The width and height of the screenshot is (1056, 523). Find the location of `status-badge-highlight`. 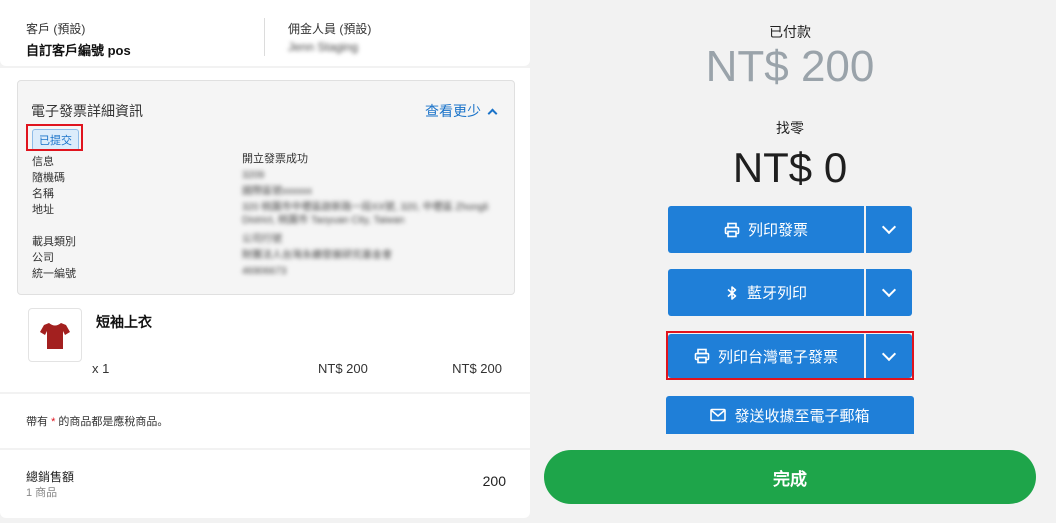

status-badge-highlight is located at coordinates (54, 137).